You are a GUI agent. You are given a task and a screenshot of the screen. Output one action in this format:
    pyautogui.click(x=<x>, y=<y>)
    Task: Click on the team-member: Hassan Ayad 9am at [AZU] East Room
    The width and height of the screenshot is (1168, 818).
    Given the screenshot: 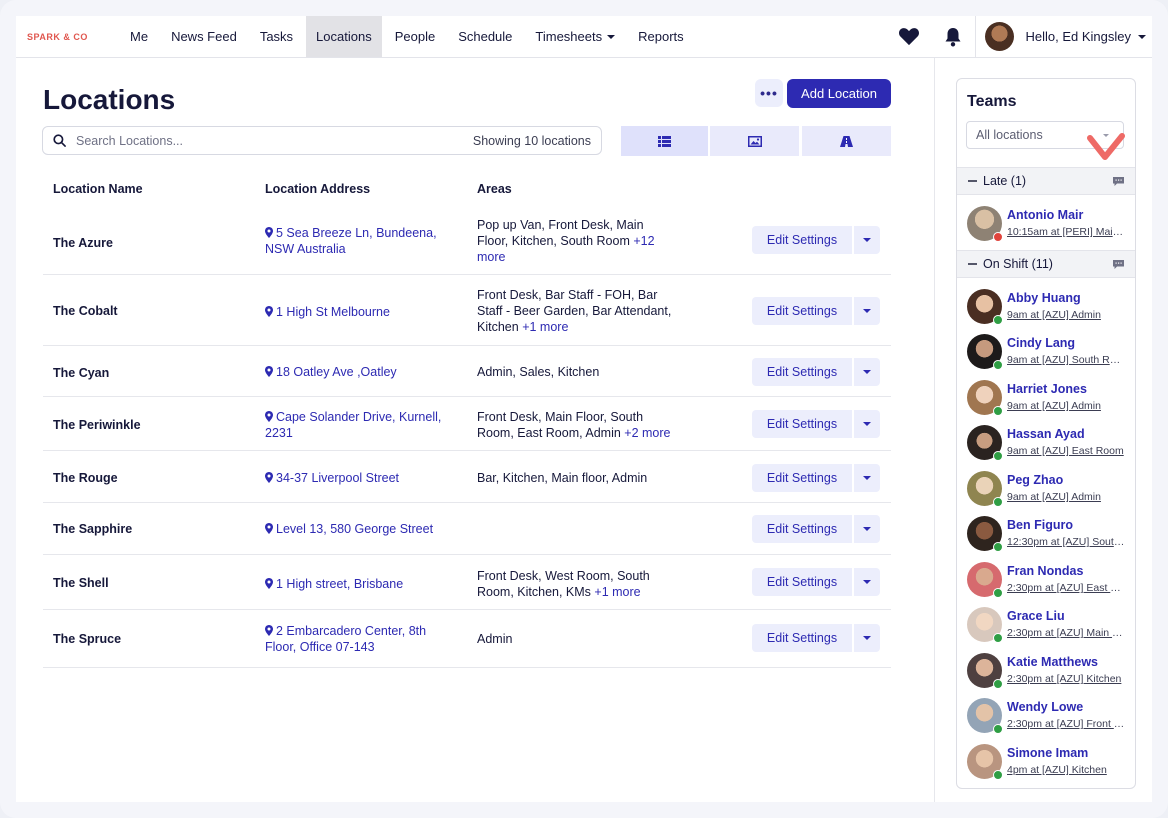 What is the action you would take?
    pyautogui.click(x=1046, y=442)
    